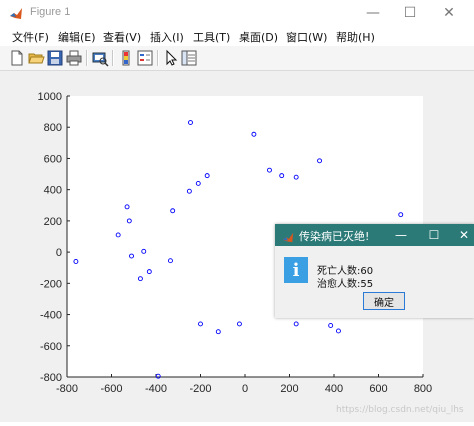  I want to click on property-editor-icon, so click(189, 58).